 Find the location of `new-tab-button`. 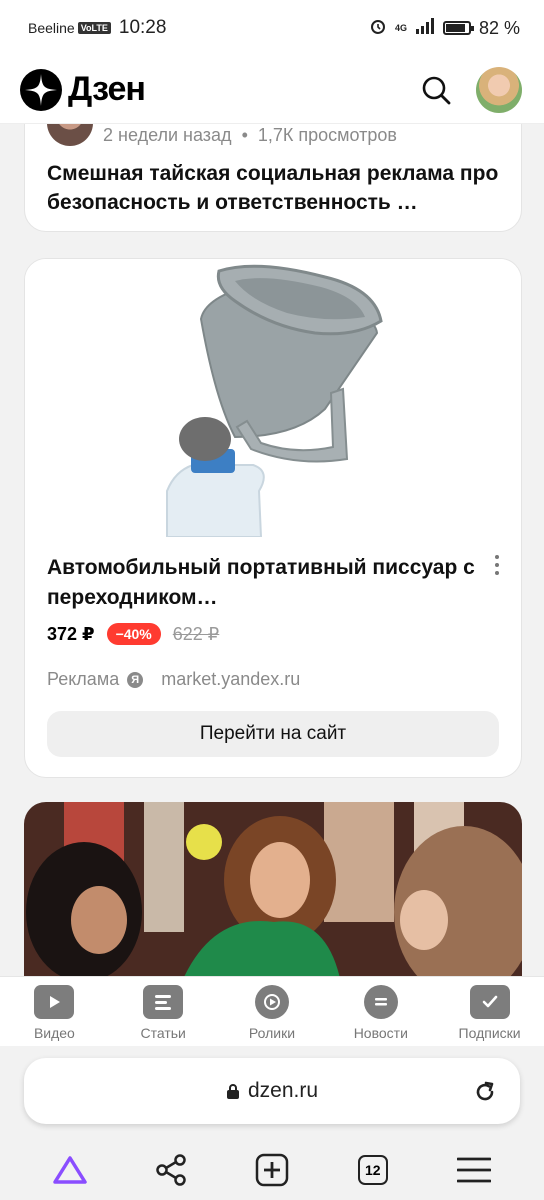

new-tab-button is located at coordinates (272, 1170).